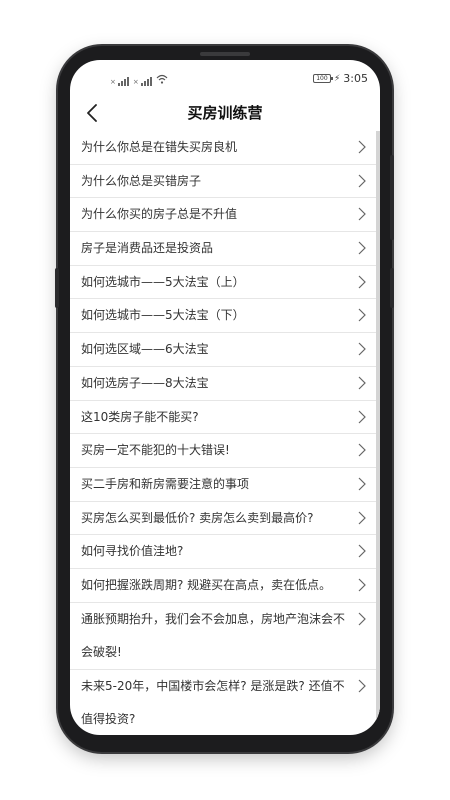 The width and height of the screenshot is (450, 800). Describe the element at coordinates (163, 281) in the screenshot. I see `list-item-label: 如何选城市——5大法宝（上）` at that location.